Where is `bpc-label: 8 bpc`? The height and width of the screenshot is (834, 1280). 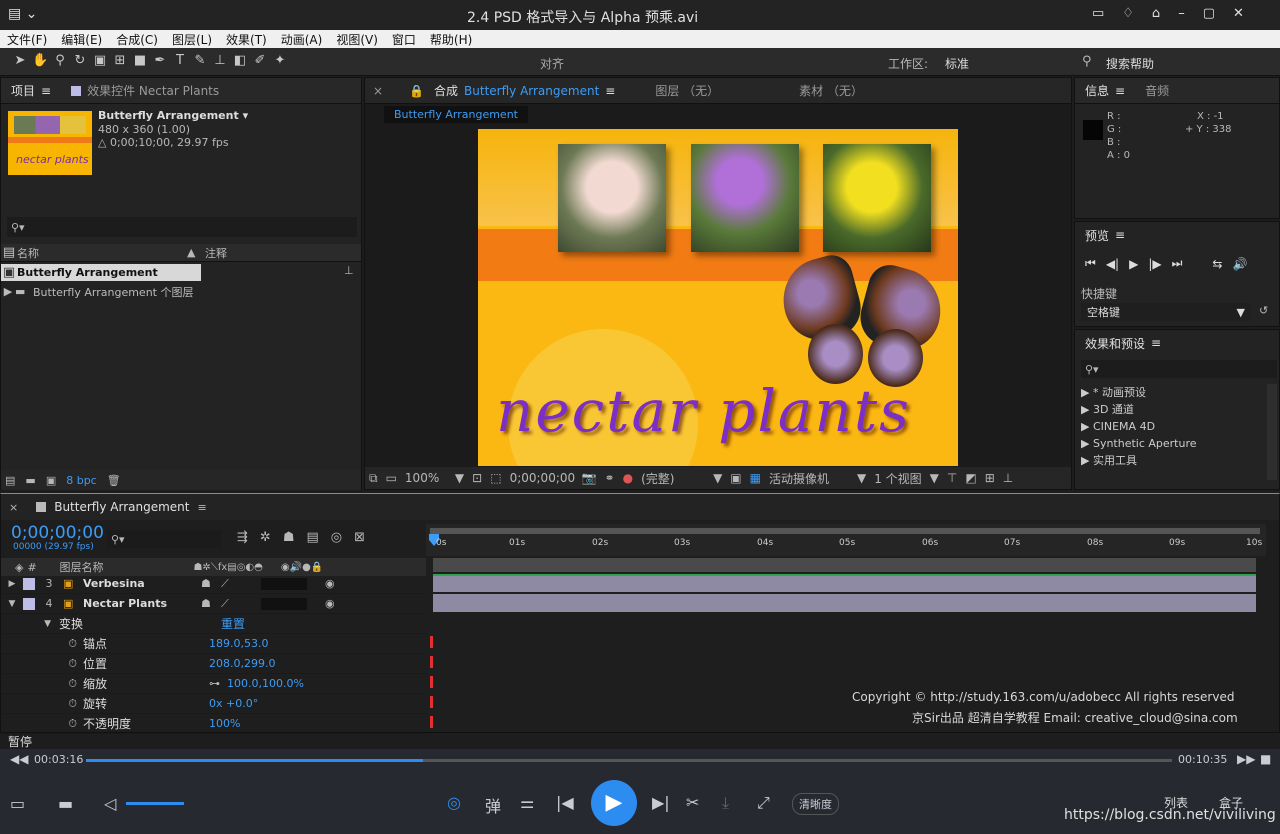
bpc-label: 8 bpc is located at coordinates (81, 480).